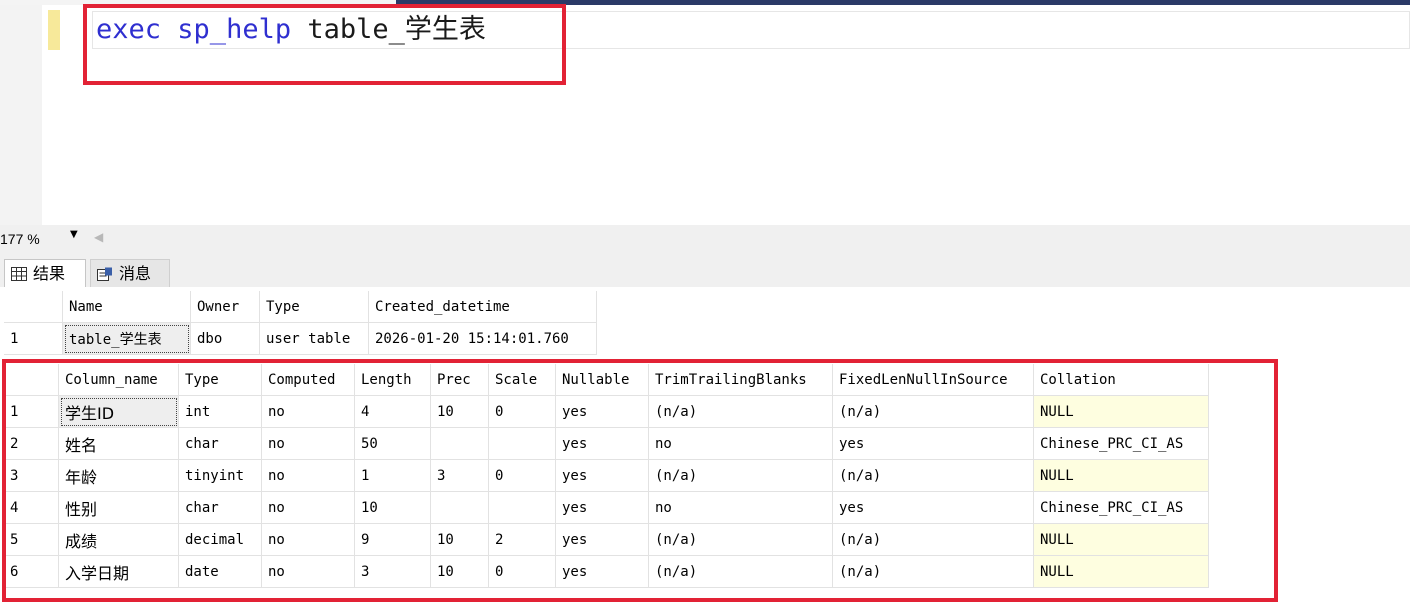  What do you see at coordinates (105, 271) in the screenshot?
I see `message-icon` at bounding box center [105, 271].